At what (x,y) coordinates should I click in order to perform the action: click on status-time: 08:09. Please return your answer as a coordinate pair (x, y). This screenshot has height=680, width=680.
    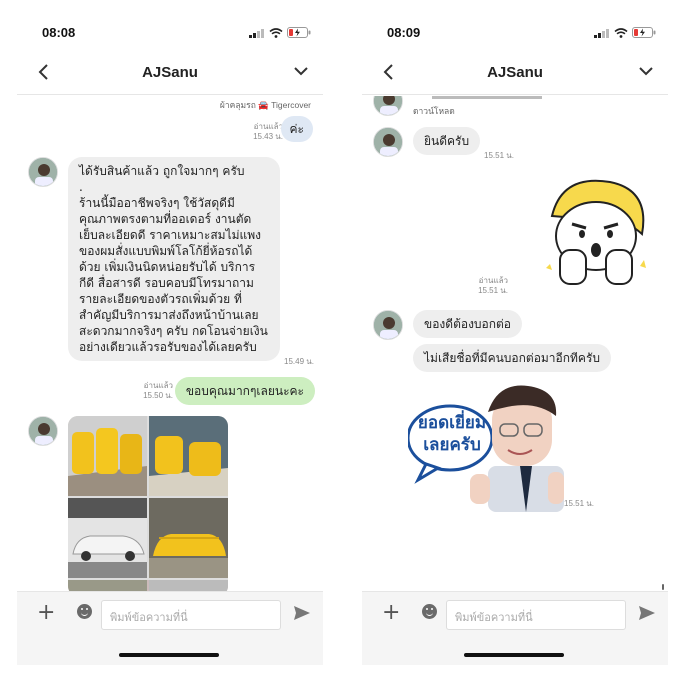
    Looking at the image, I should click on (404, 32).